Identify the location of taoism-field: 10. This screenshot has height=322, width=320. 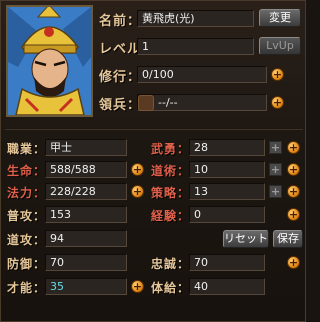
(227, 169).